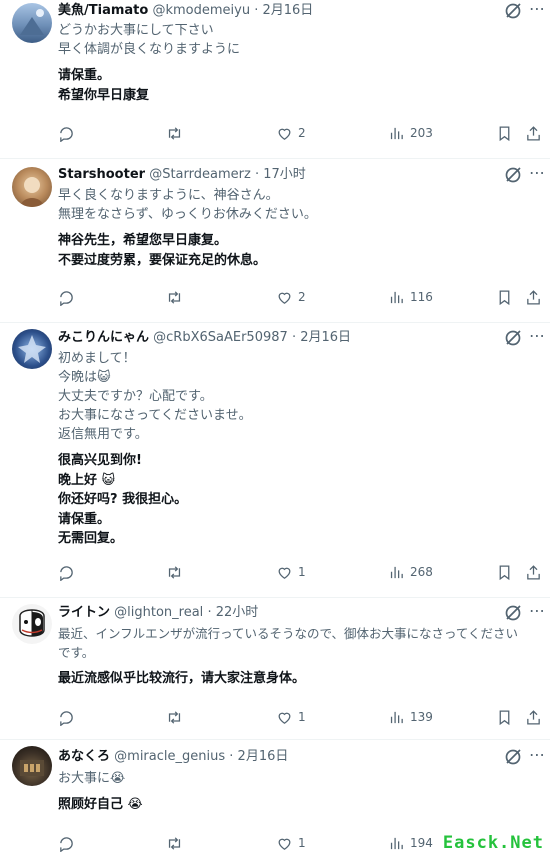 This screenshot has width=550, height=857. I want to click on user-handle: @lighton_real, so click(158, 612).